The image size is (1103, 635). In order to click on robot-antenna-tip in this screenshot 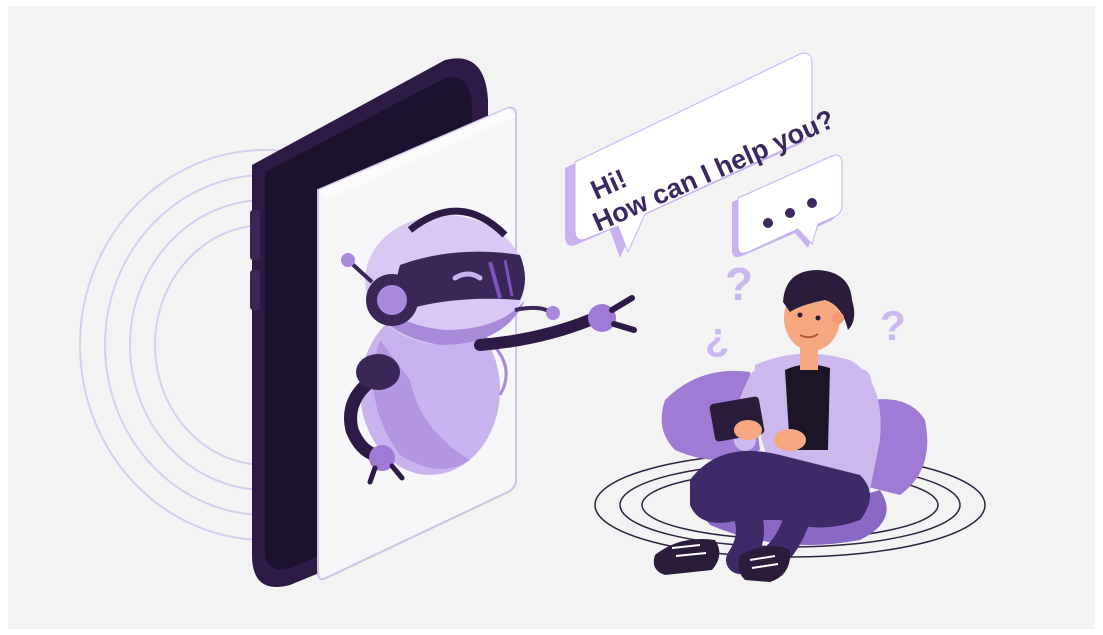, I will do `click(348, 260)`.